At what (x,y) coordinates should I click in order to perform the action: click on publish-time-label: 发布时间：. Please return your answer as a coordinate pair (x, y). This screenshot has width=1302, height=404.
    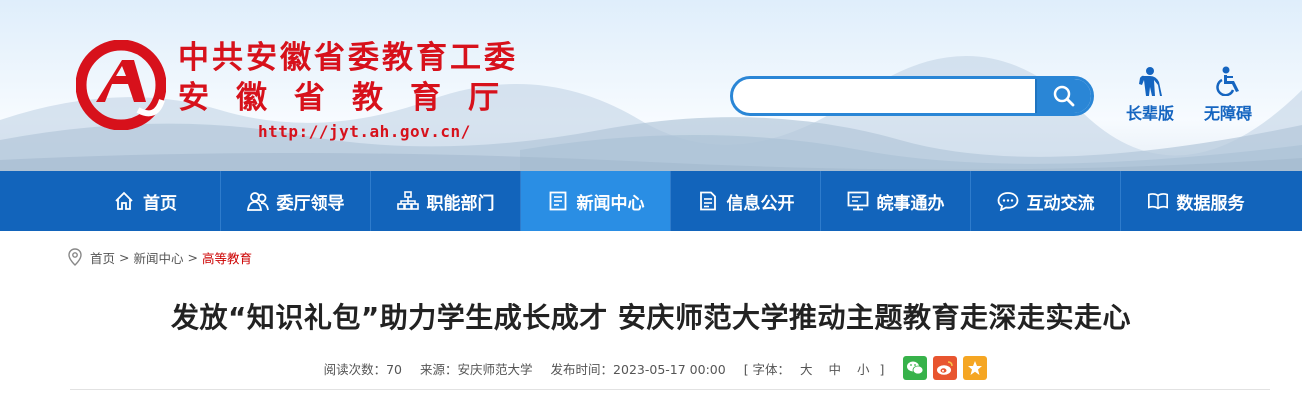
    Looking at the image, I should click on (582, 369).